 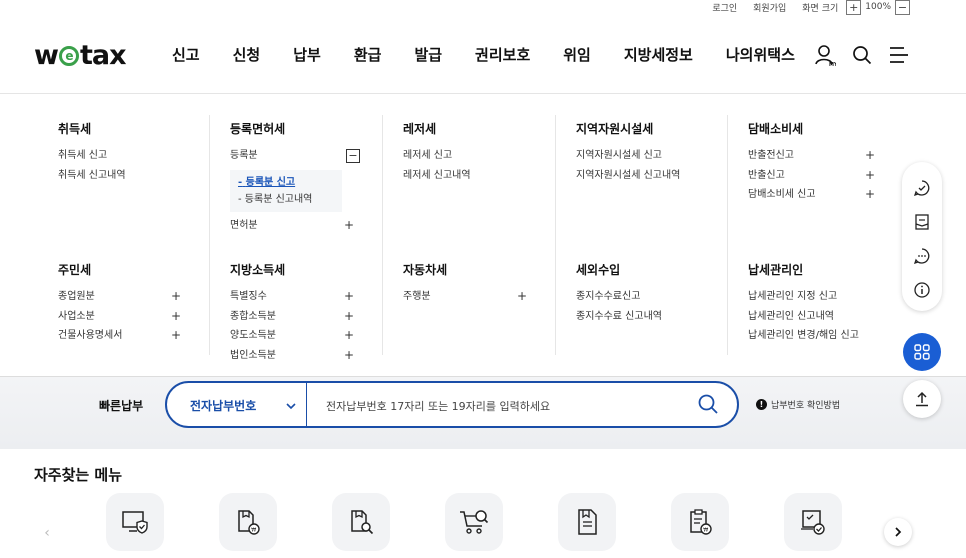 What do you see at coordinates (186, 54) in the screenshot?
I see `nav-report: 신고` at bounding box center [186, 54].